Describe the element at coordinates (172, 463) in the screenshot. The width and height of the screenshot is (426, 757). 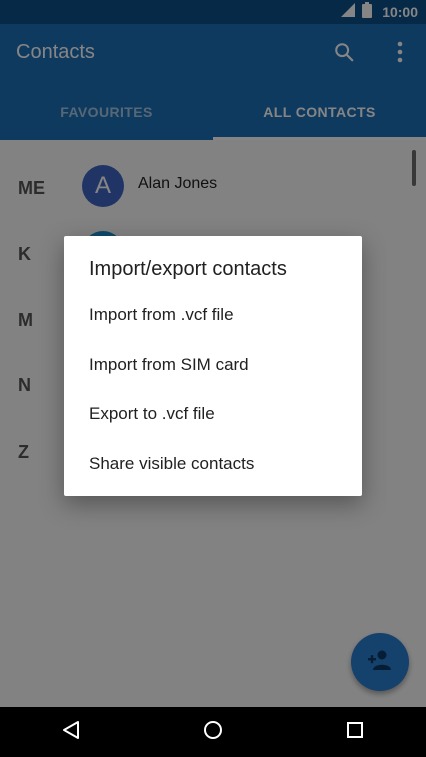
I see `option-label: Share visible contacts` at that location.